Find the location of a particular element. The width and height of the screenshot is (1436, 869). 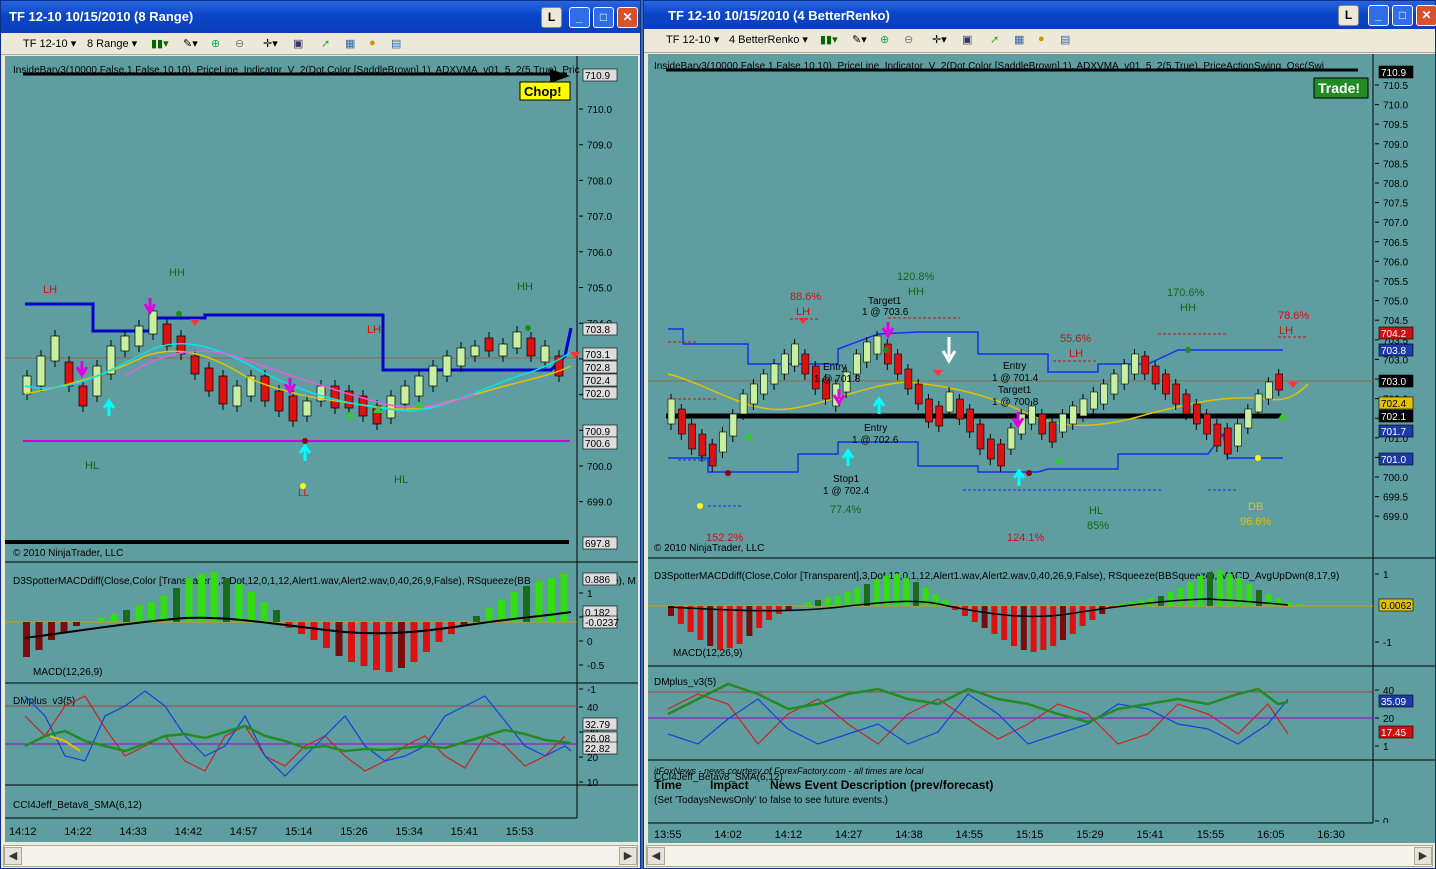

annotation-hh2: HH is located at coordinates (1188, 308).